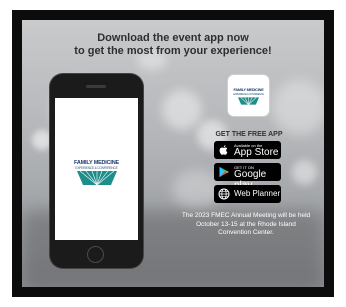 The width and height of the screenshot is (346, 307). Describe the element at coordinates (95, 254) in the screenshot. I see `phone-home-button` at that location.